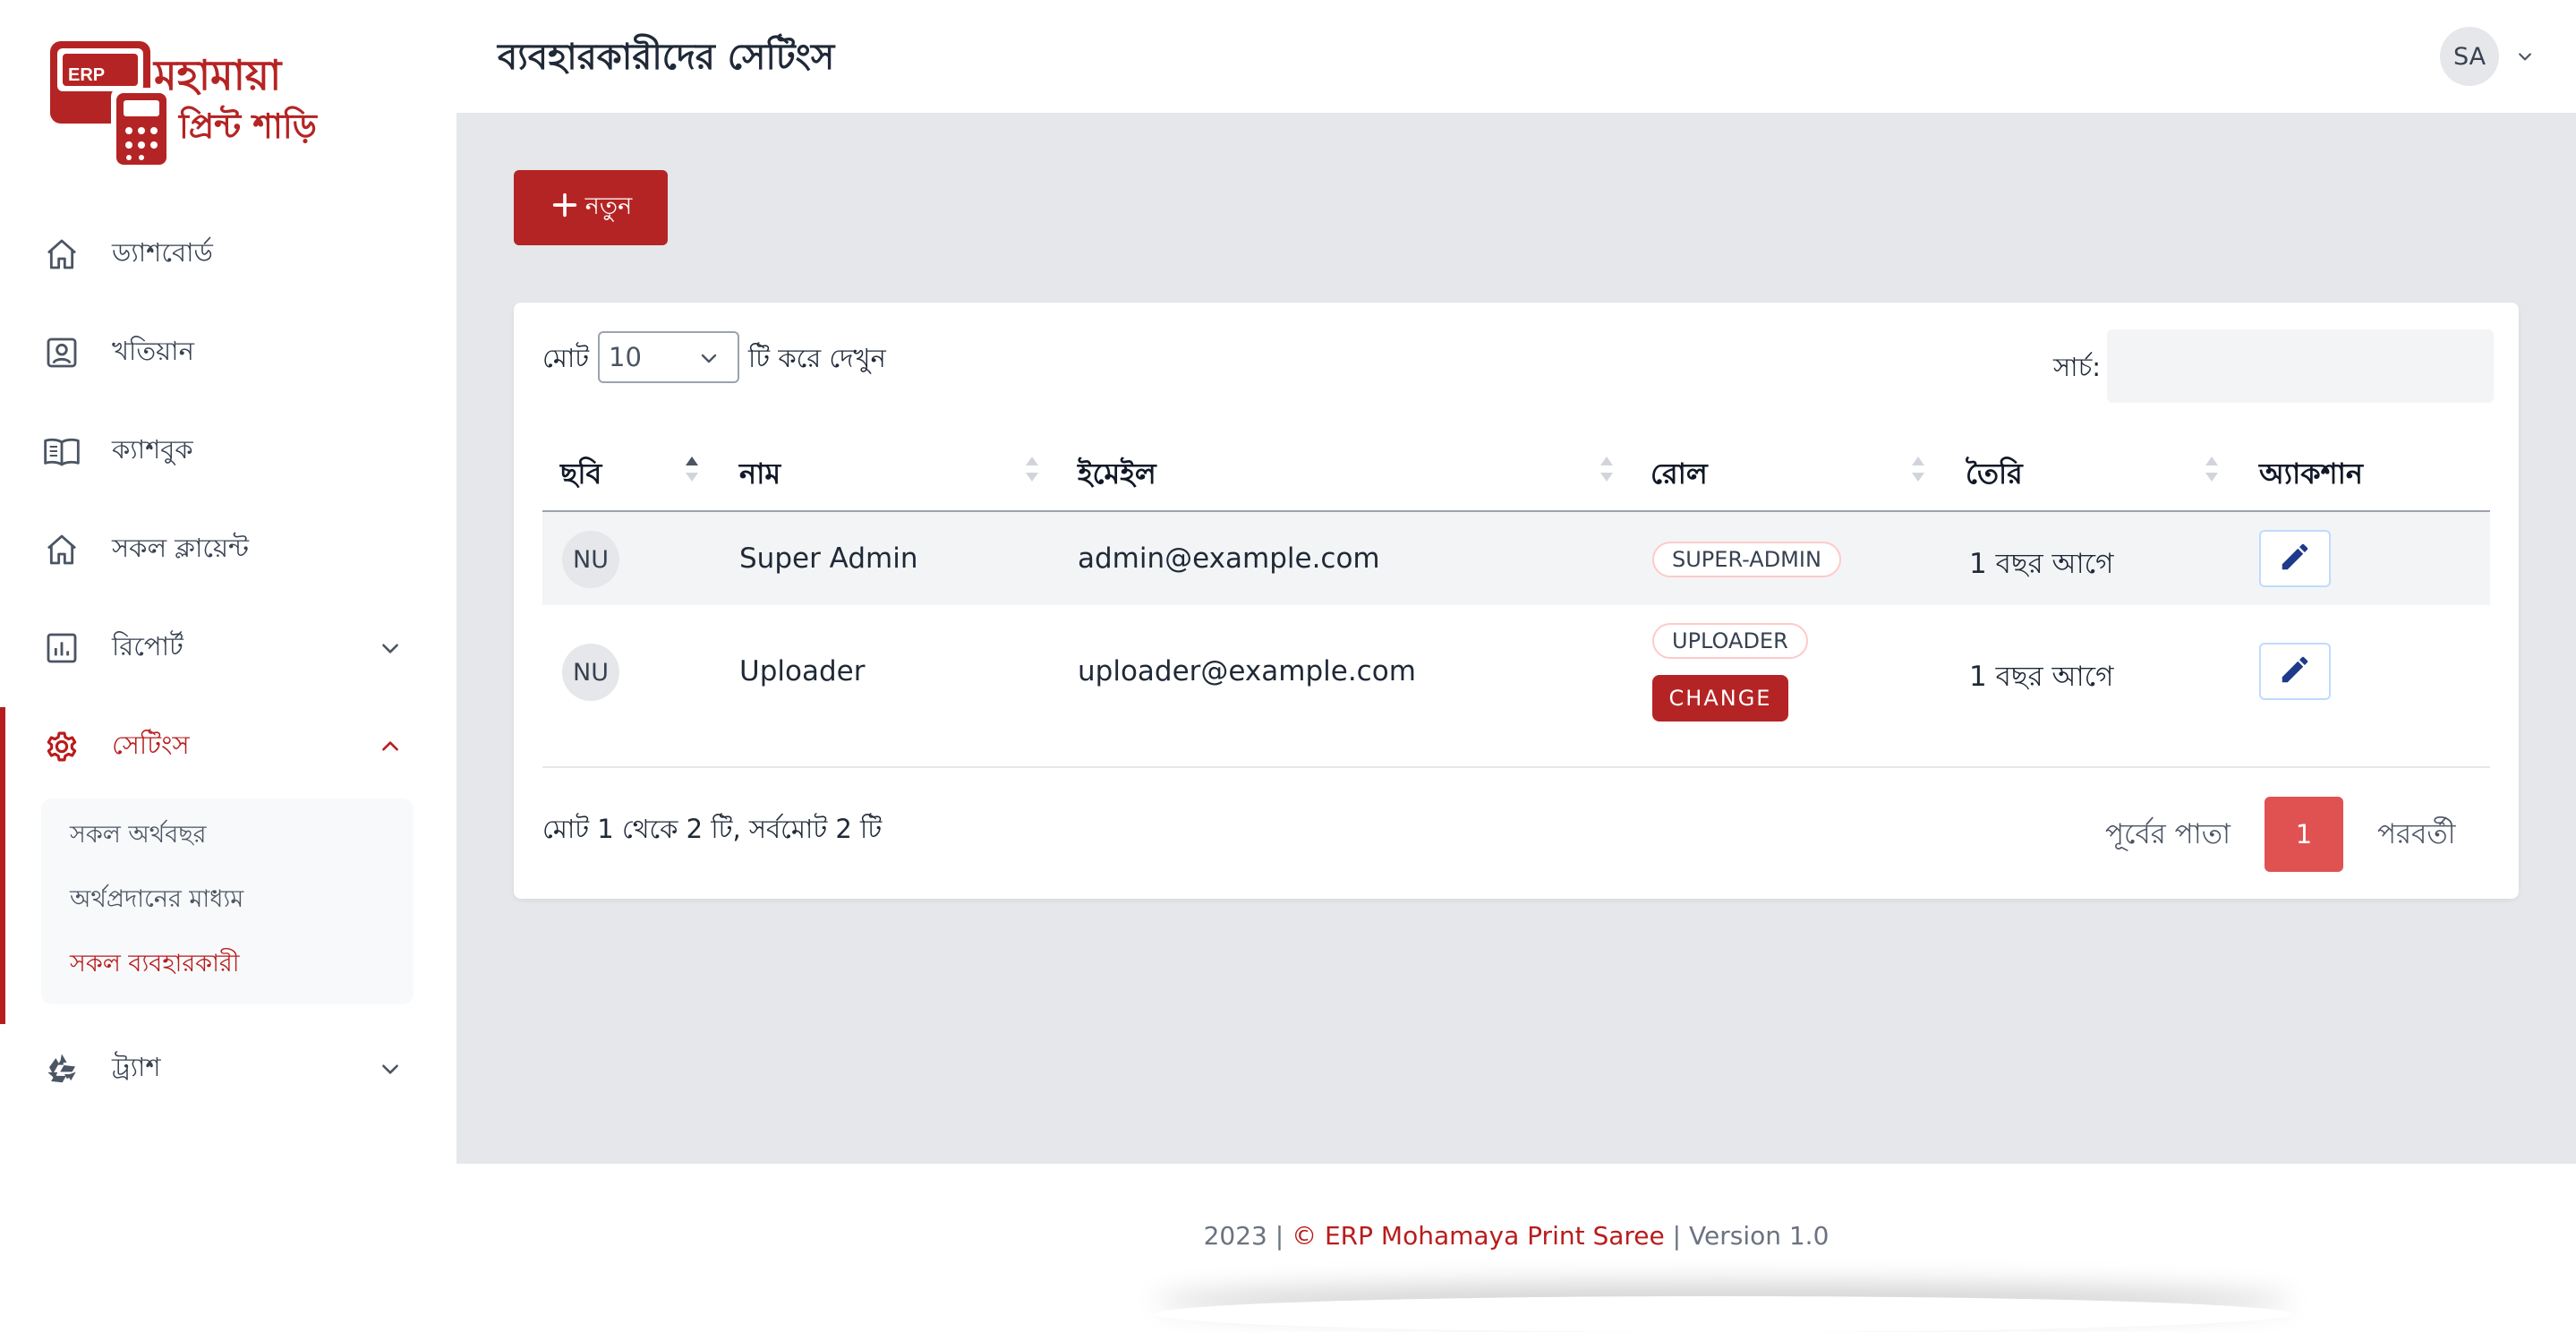 The width and height of the screenshot is (2576, 1332). What do you see at coordinates (228, 648) in the screenshot?
I see `sidebar-item-report: রিপোর্ট` at bounding box center [228, 648].